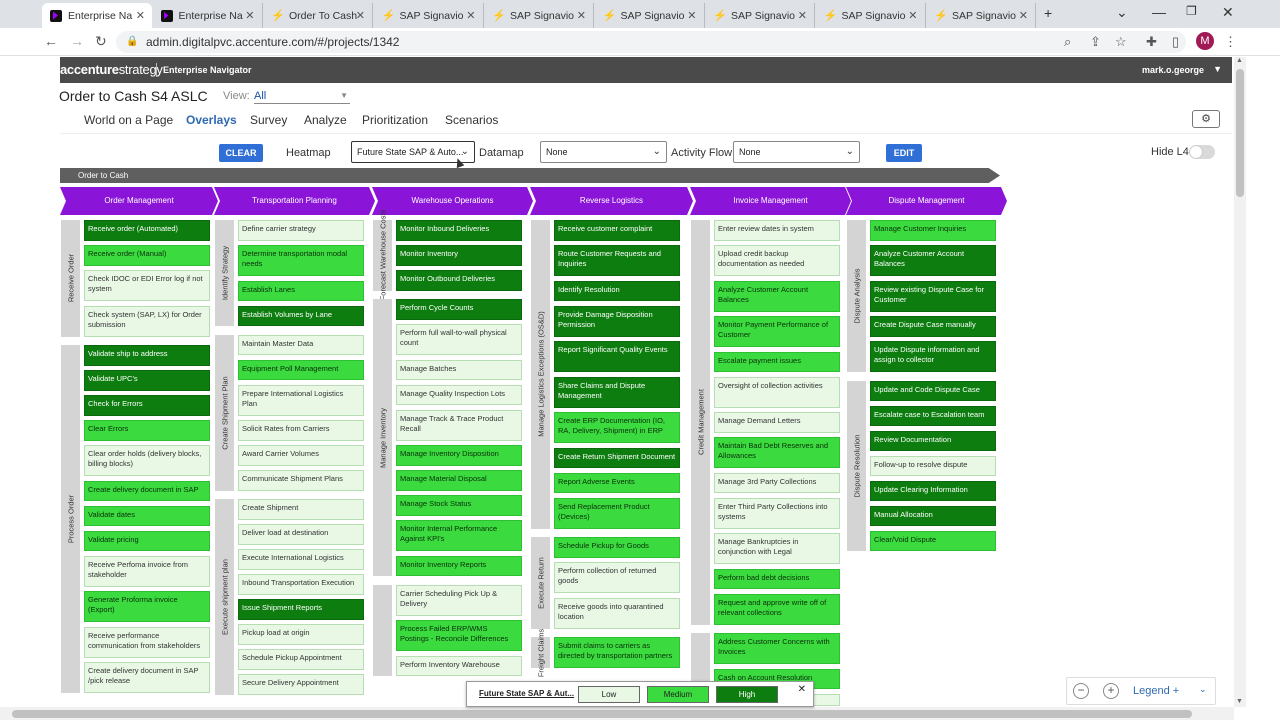 Image resolution: width=1280 pixels, height=720 pixels. Describe the element at coordinates (147, 230) in the screenshot. I see `l4-activity-card: Receive order (Automated)` at that location.